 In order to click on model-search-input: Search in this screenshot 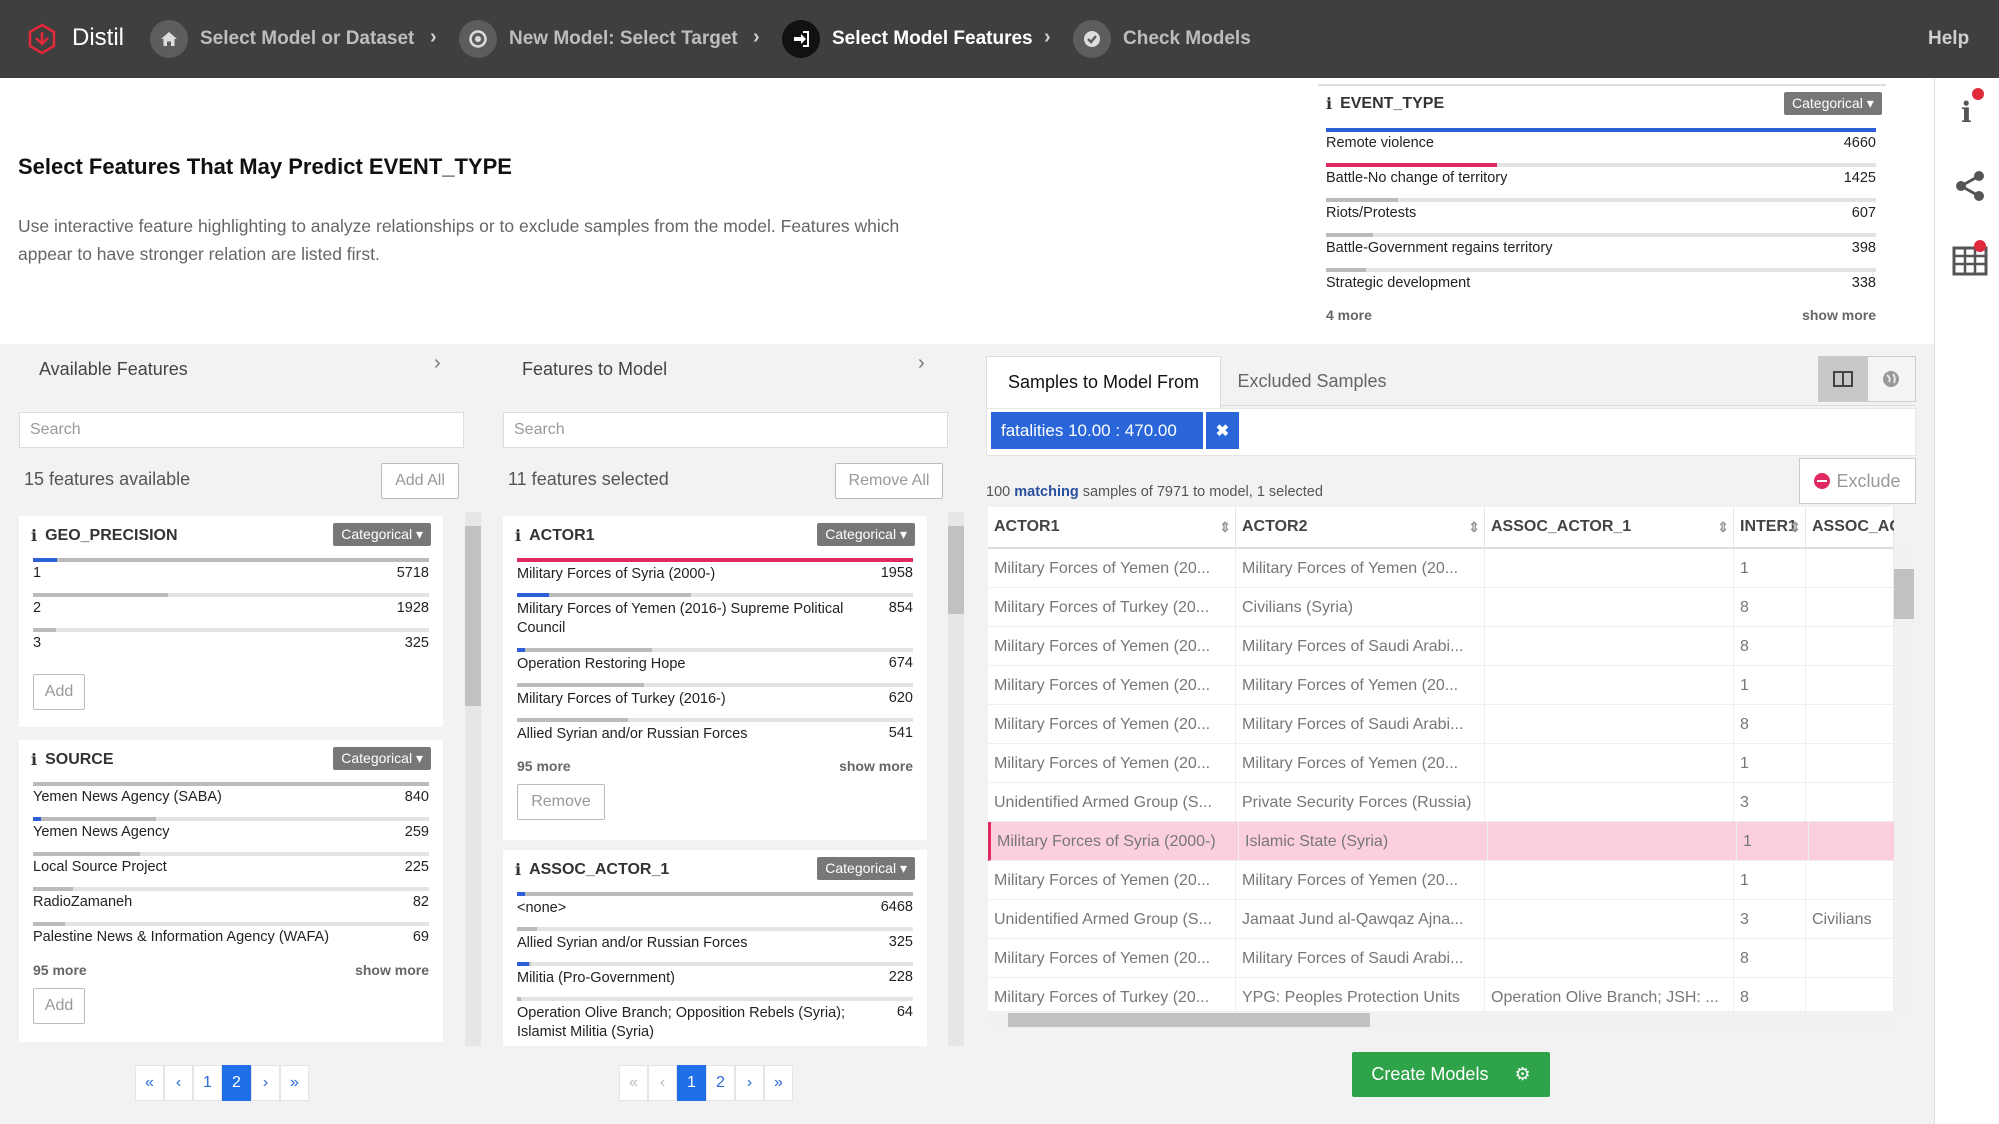, I will do `click(725, 430)`.